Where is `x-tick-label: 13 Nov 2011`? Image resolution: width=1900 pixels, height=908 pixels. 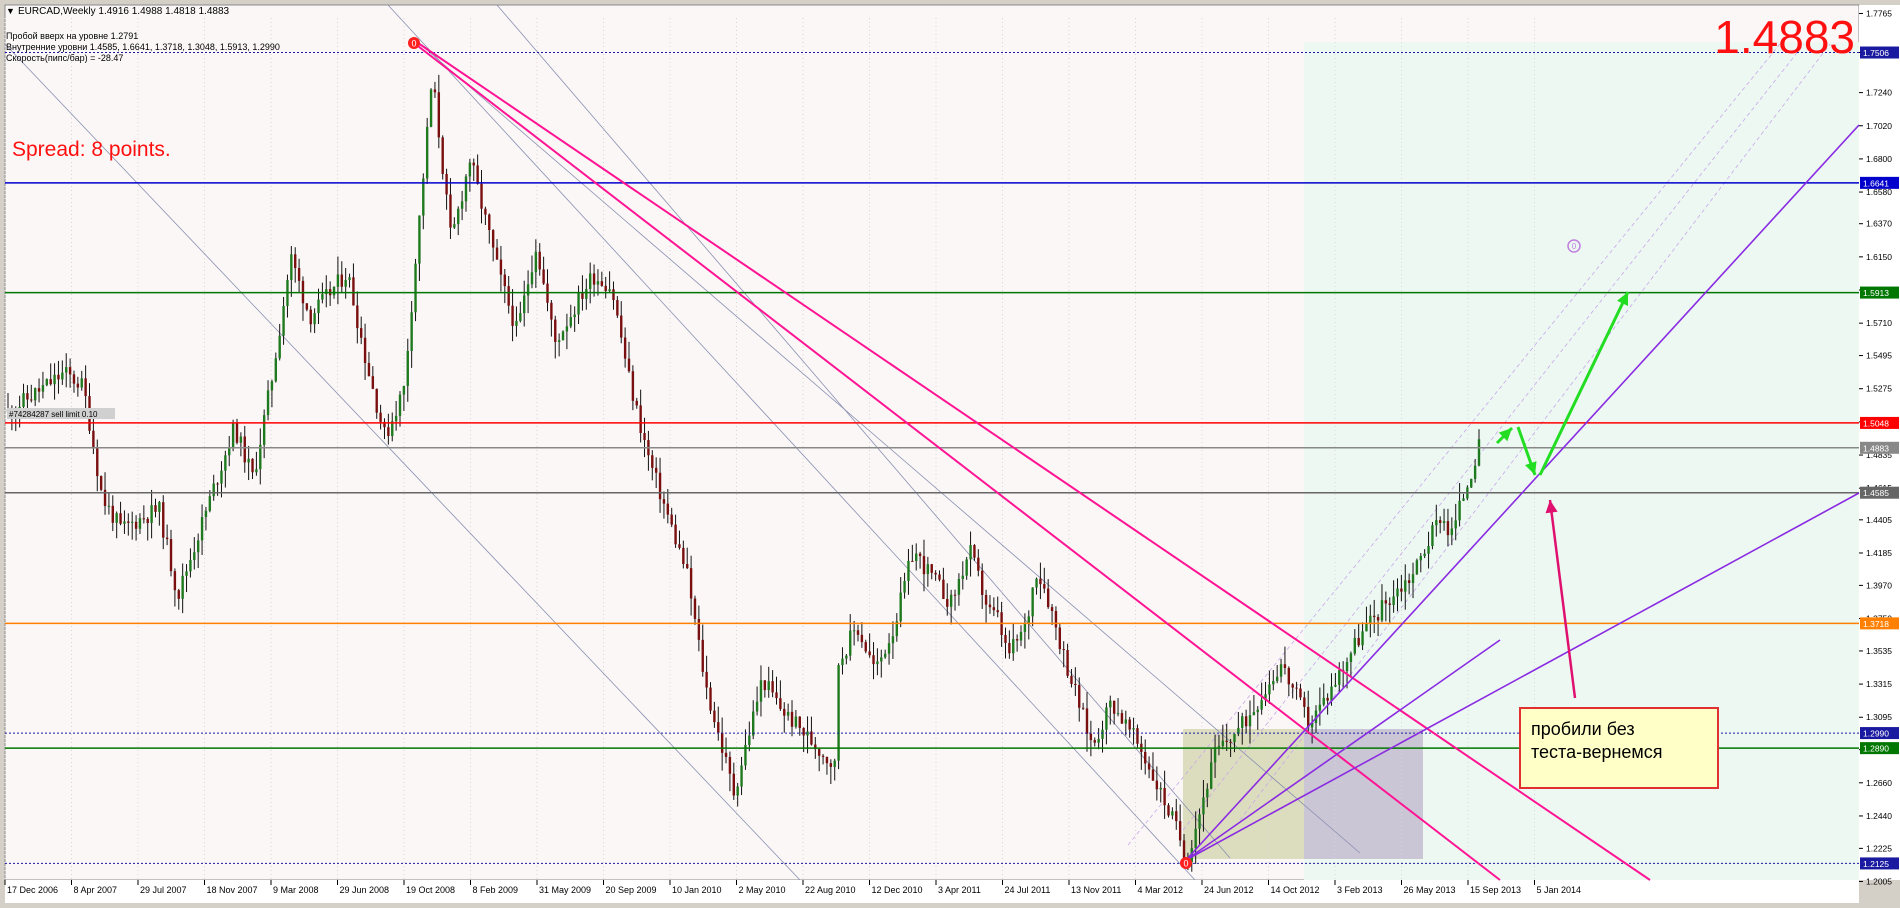
x-tick-label: 13 Nov 2011 is located at coordinates (1096, 890).